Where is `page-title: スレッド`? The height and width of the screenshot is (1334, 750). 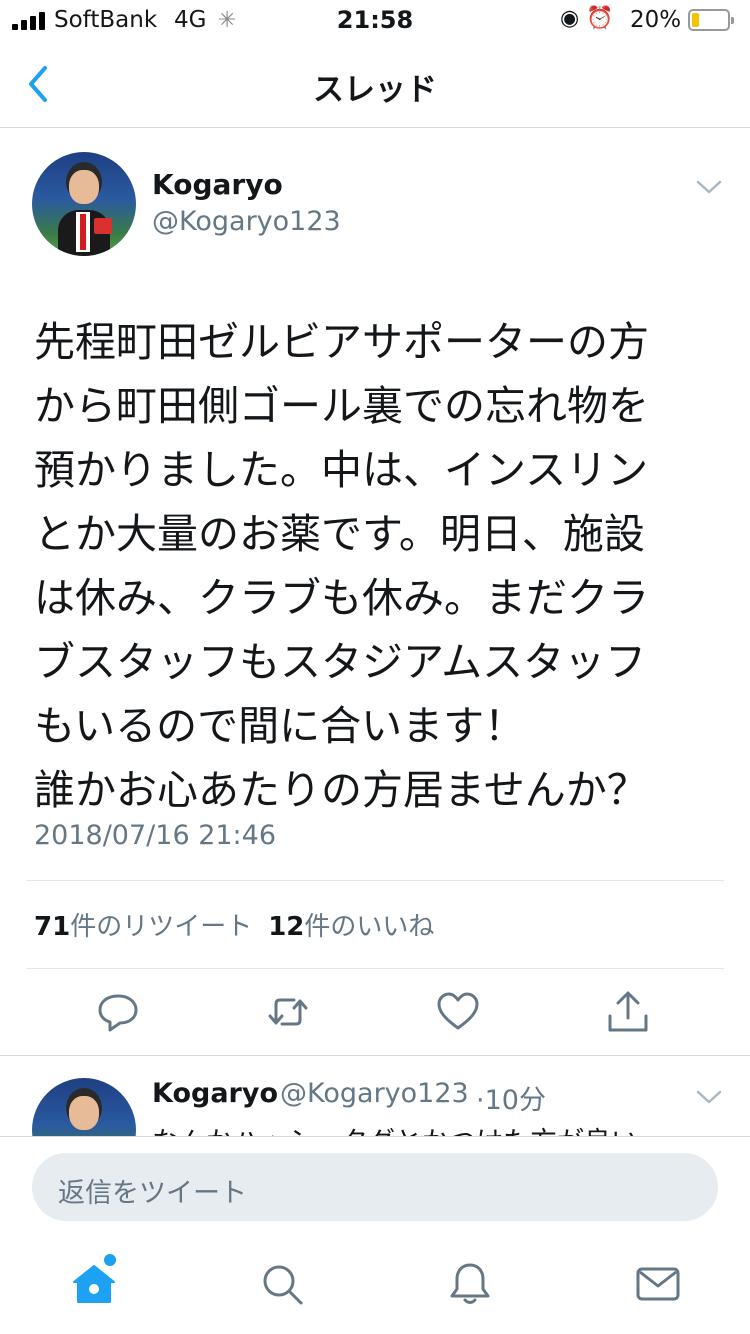
page-title: スレッド is located at coordinates (375, 90).